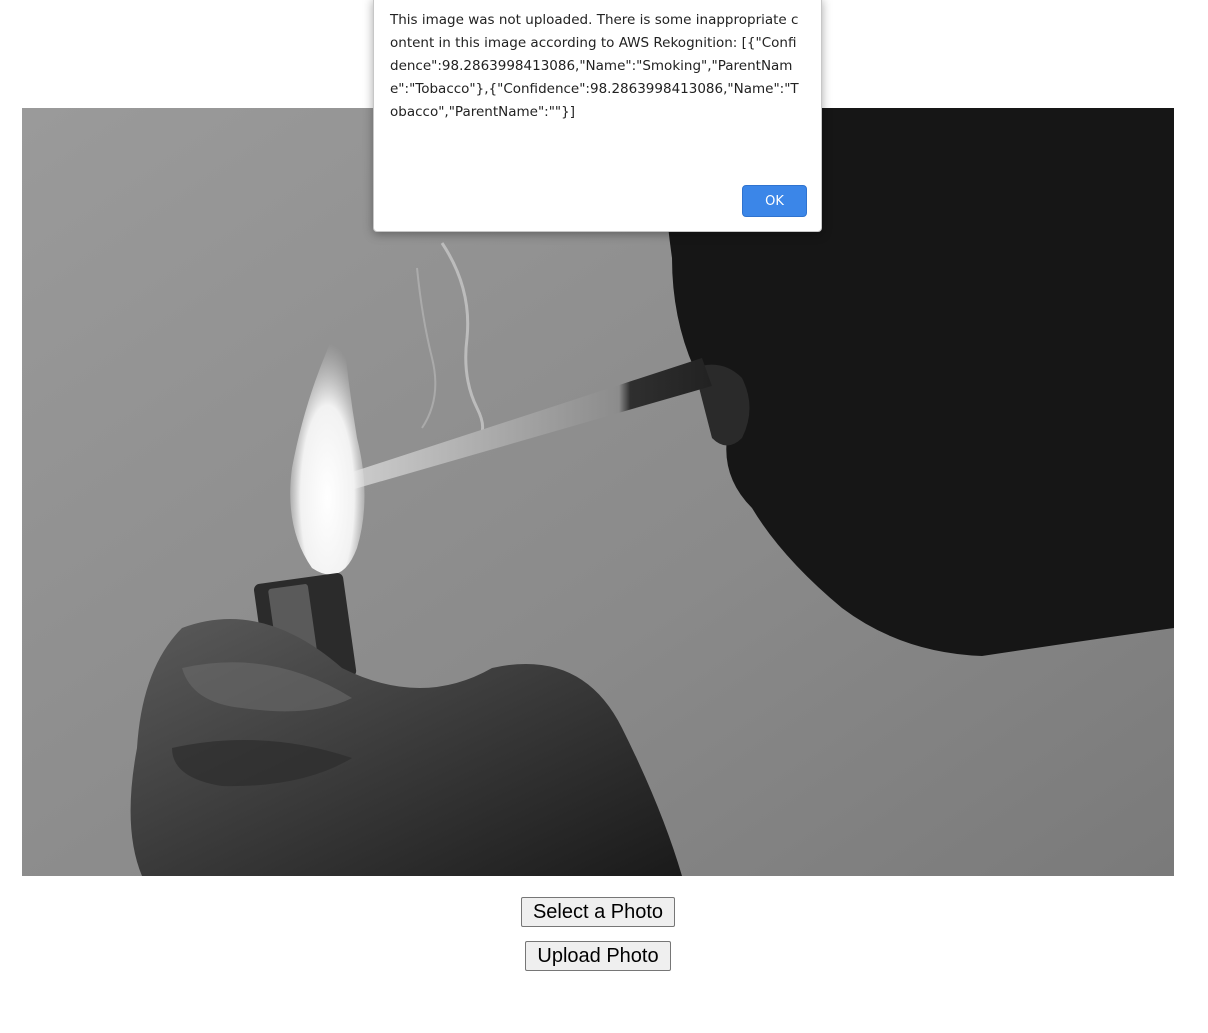 This screenshot has height=1033, width=1208. What do you see at coordinates (598, 912) in the screenshot?
I see `select-photo-button: Select a Photo` at bounding box center [598, 912].